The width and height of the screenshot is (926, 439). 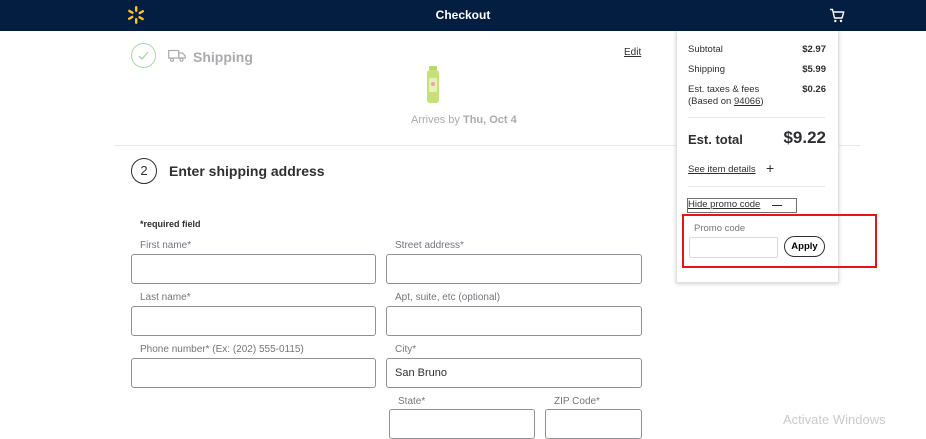 What do you see at coordinates (489, 120) in the screenshot?
I see `arrival-date: Thu, Oct 4` at bounding box center [489, 120].